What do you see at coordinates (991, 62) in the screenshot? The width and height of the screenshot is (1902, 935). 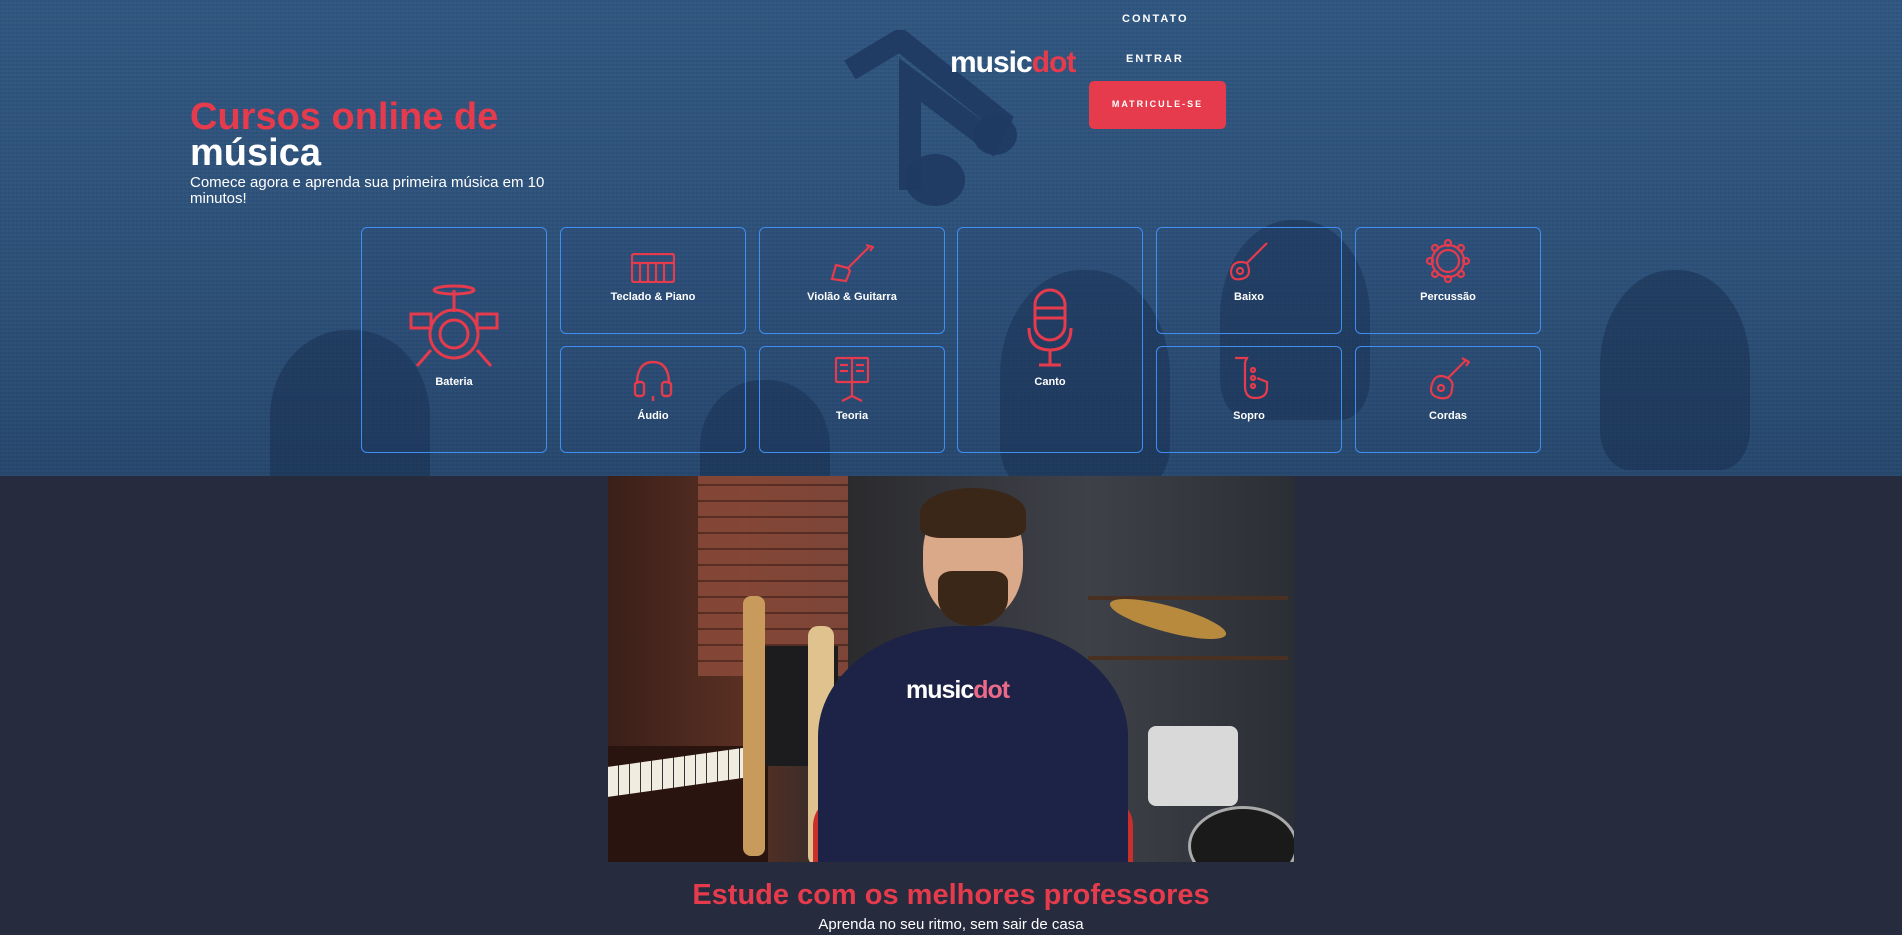 I see `logo-text: music` at bounding box center [991, 62].